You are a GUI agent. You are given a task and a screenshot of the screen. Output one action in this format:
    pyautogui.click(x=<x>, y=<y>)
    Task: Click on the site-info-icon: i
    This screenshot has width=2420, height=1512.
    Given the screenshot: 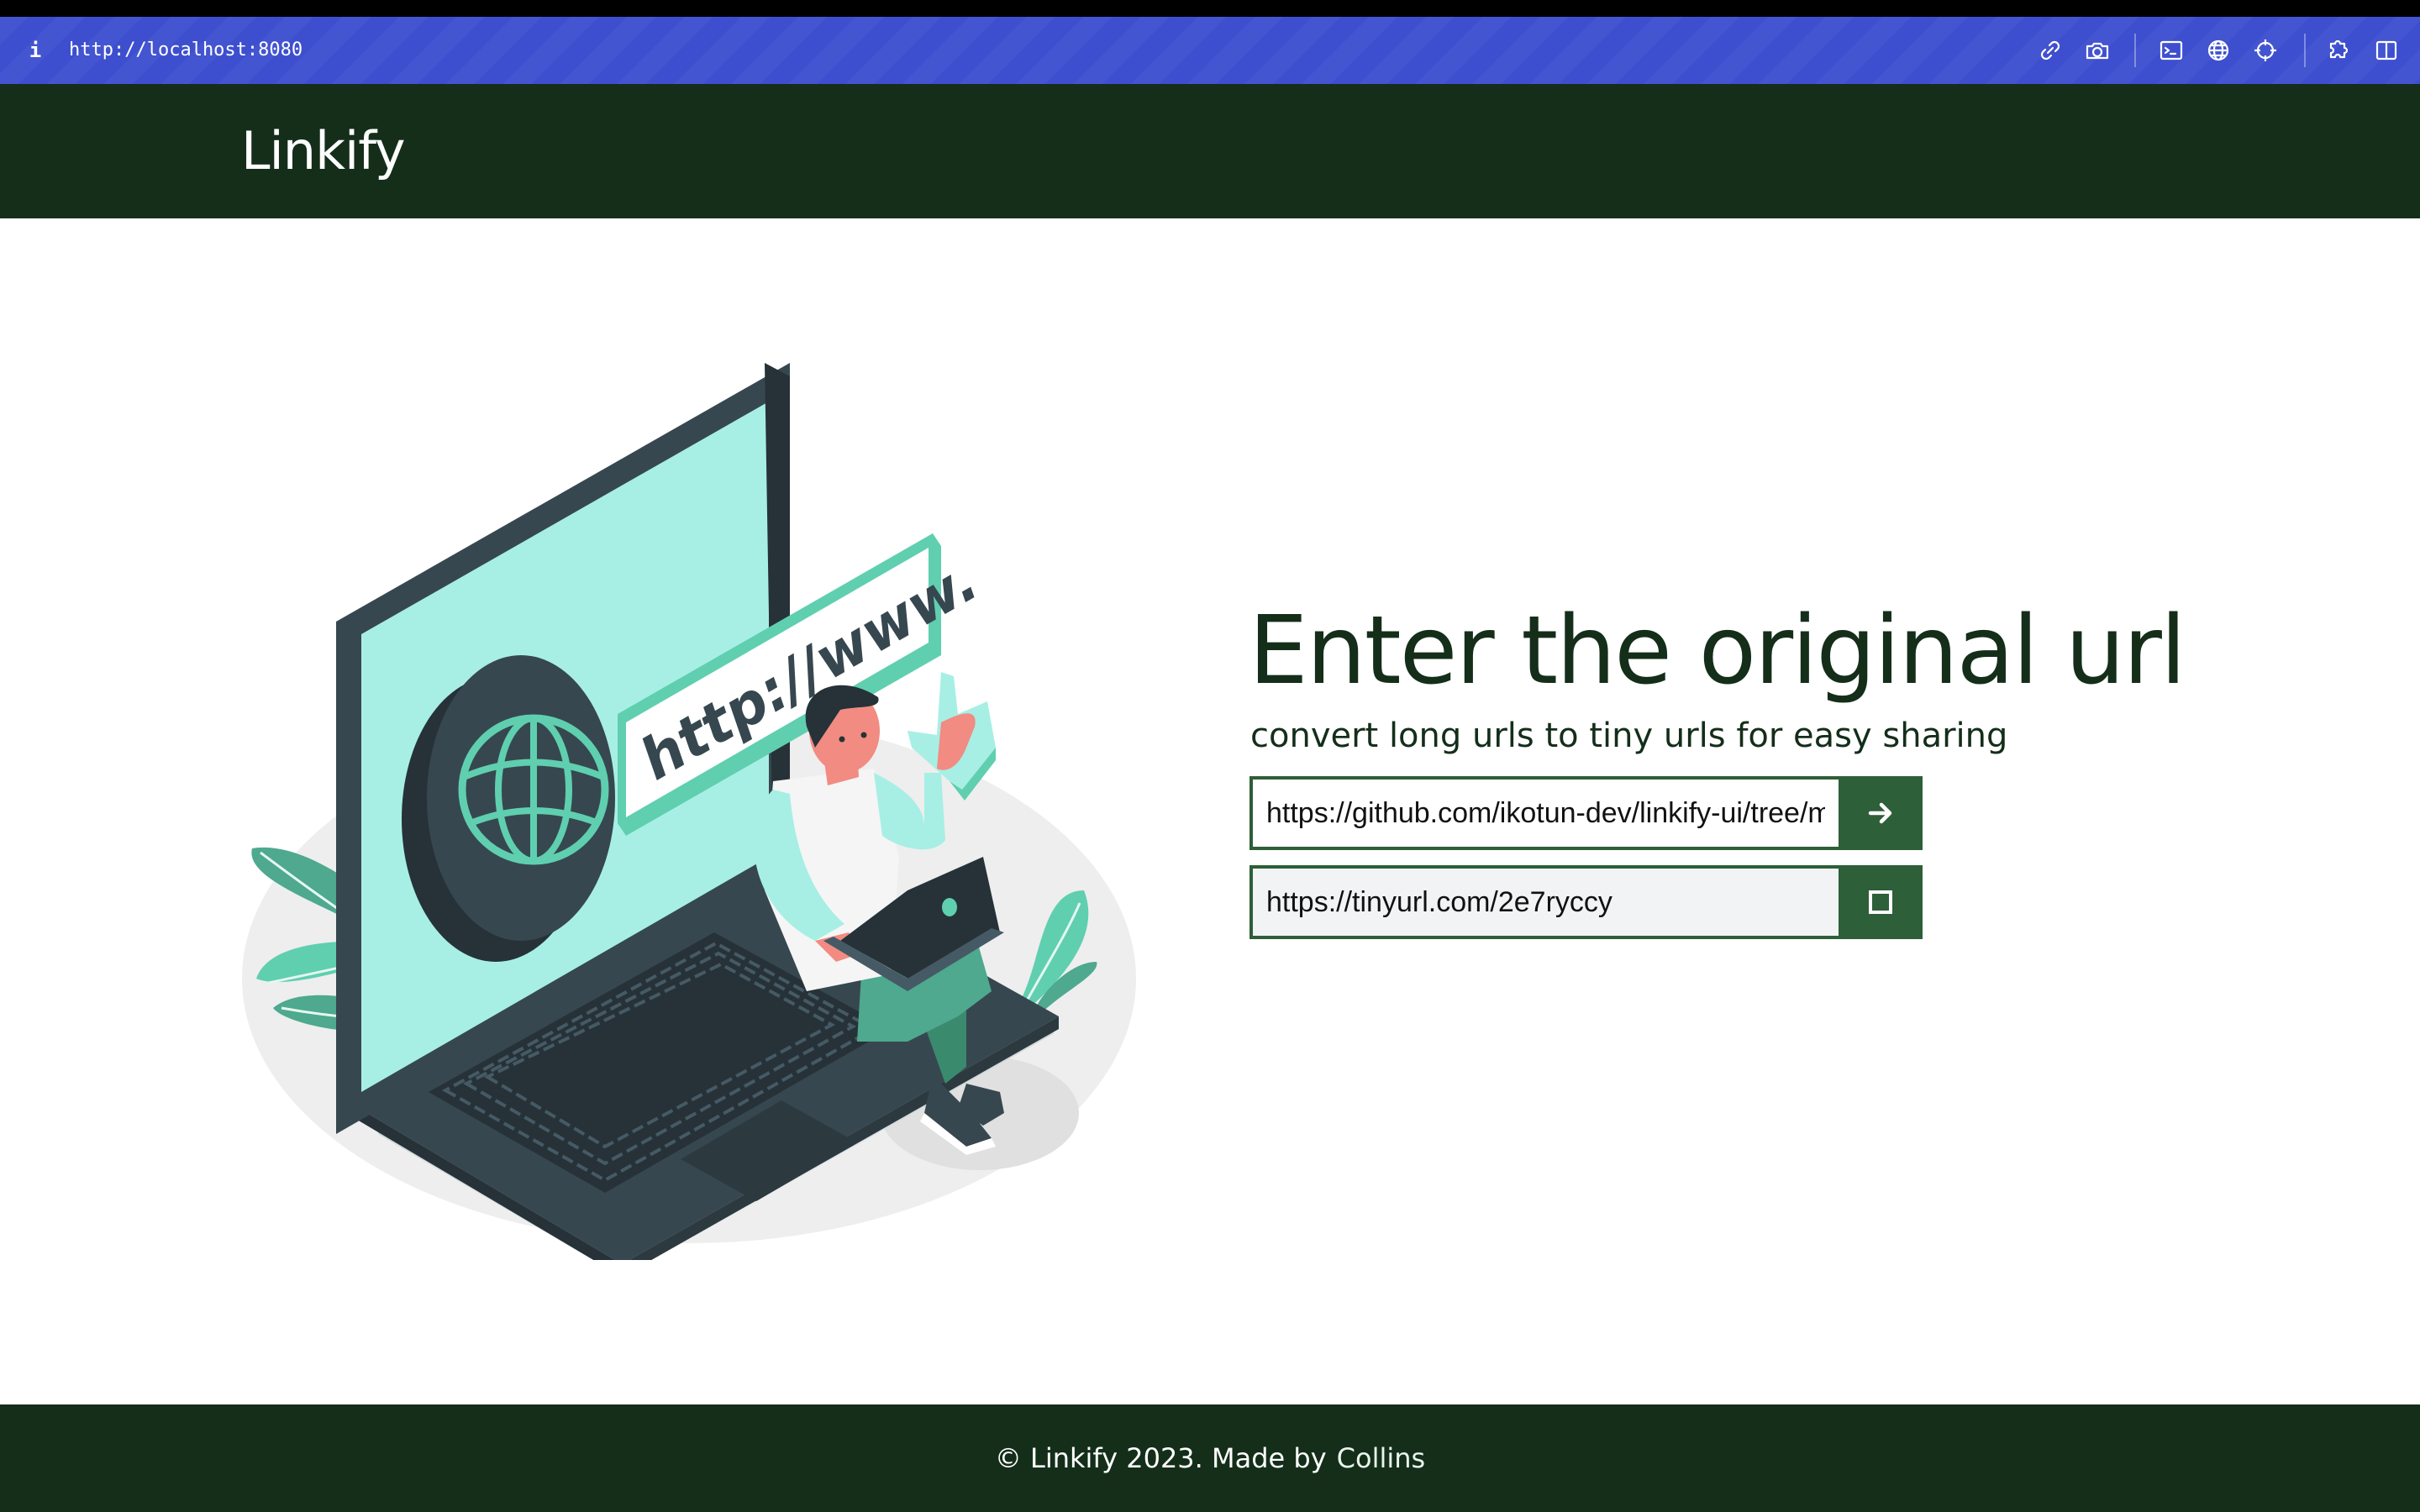 What is the action you would take?
    pyautogui.click(x=35, y=50)
    